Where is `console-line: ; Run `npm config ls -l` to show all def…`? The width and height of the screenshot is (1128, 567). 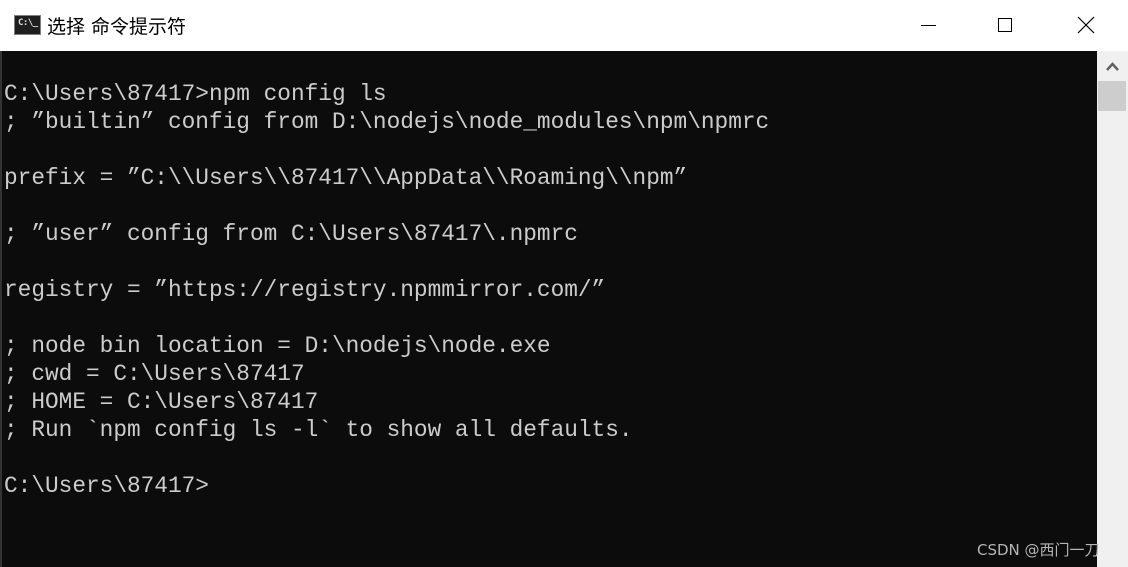
console-line: ; Run `npm config ls -l` to show all def… is located at coordinates (318, 430).